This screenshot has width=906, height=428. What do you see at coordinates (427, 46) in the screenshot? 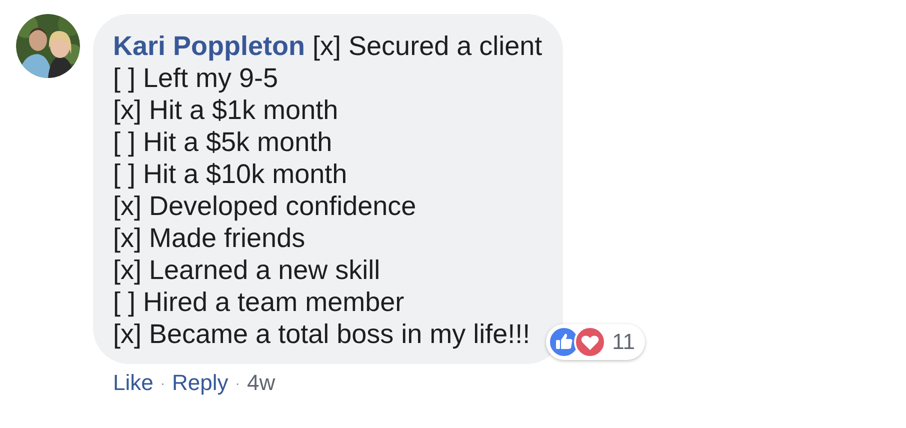
I see `comment-text: [x] Secured a client` at bounding box center [427, 46].